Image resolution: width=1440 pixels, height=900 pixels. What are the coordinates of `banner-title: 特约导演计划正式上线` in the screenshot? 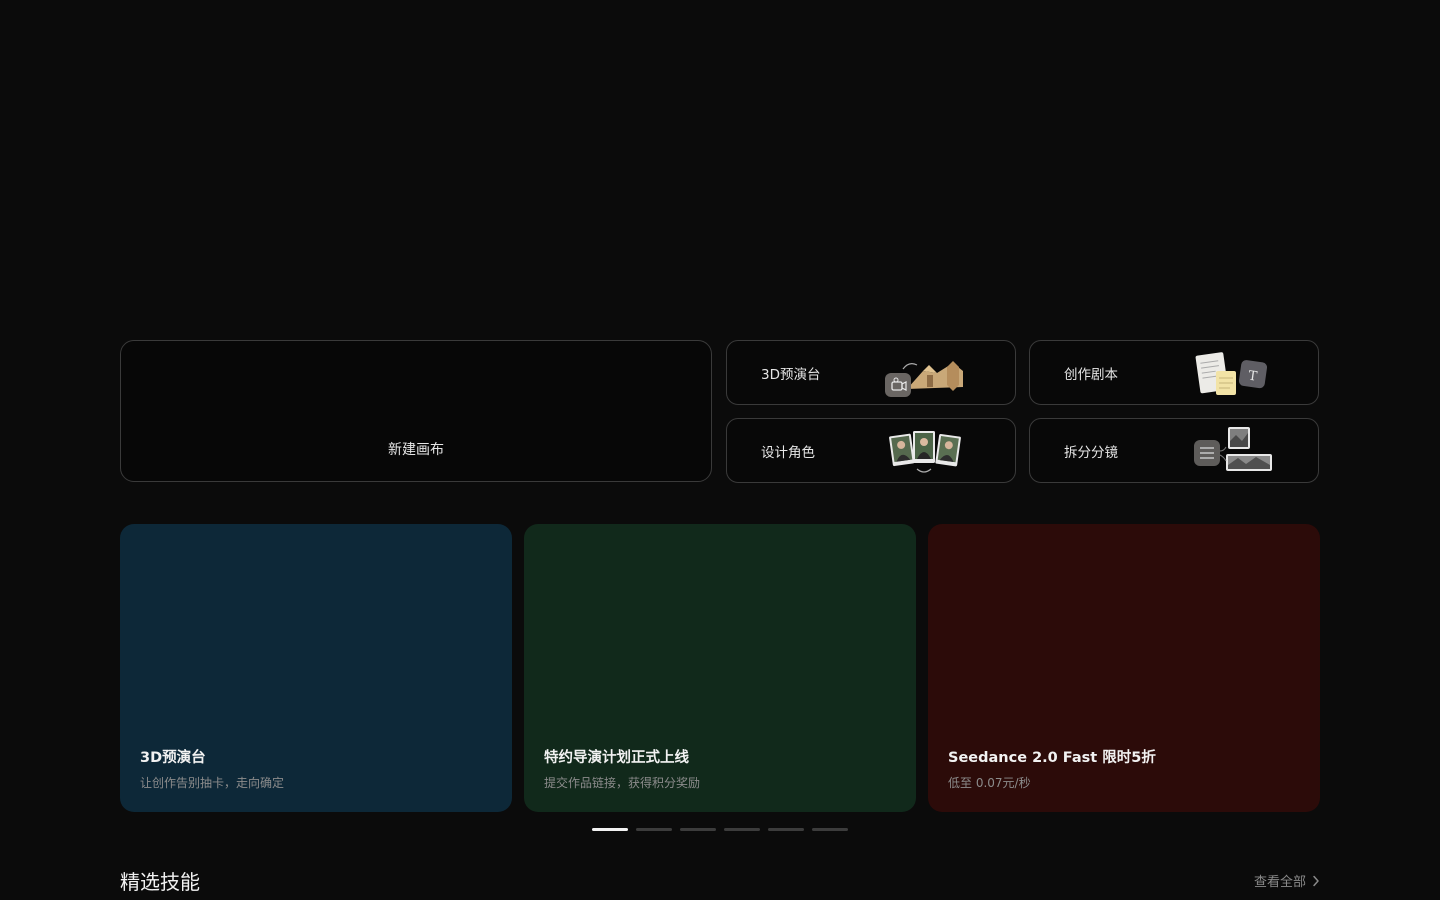 It's located at (616, 758).